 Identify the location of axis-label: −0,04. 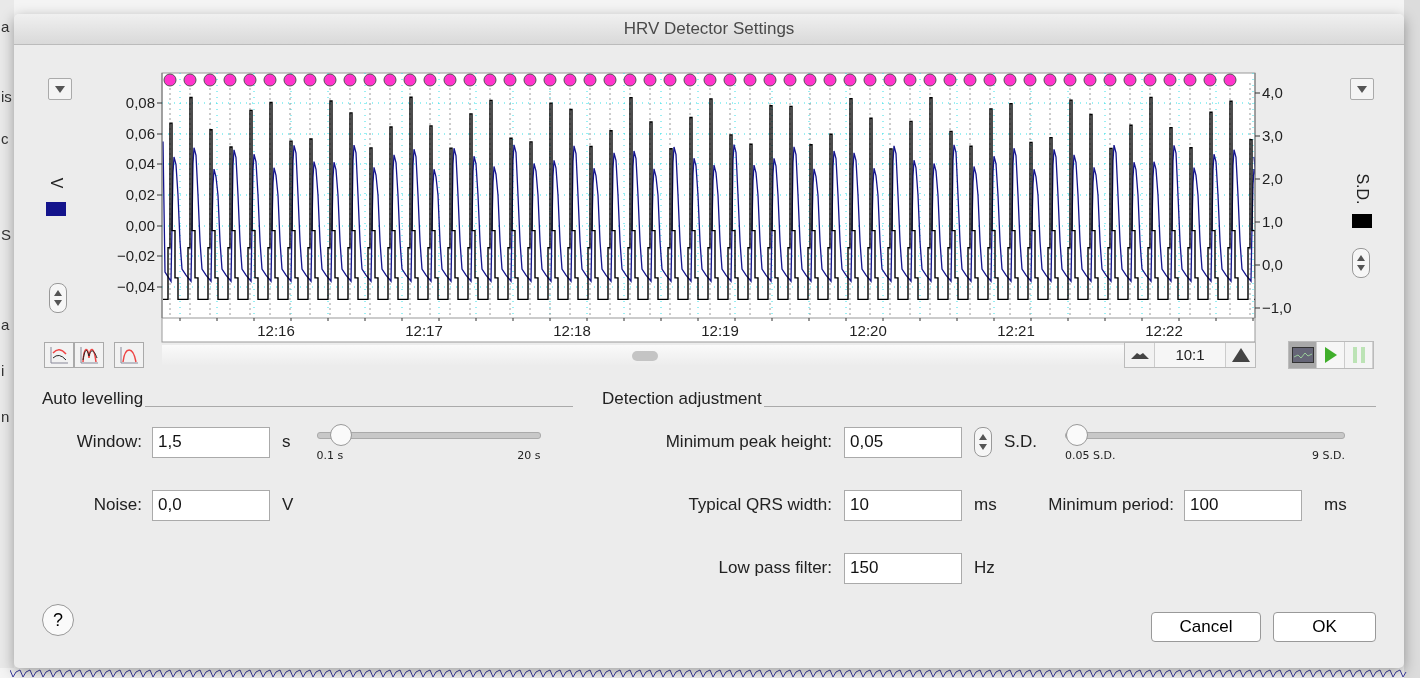
(136, 286).